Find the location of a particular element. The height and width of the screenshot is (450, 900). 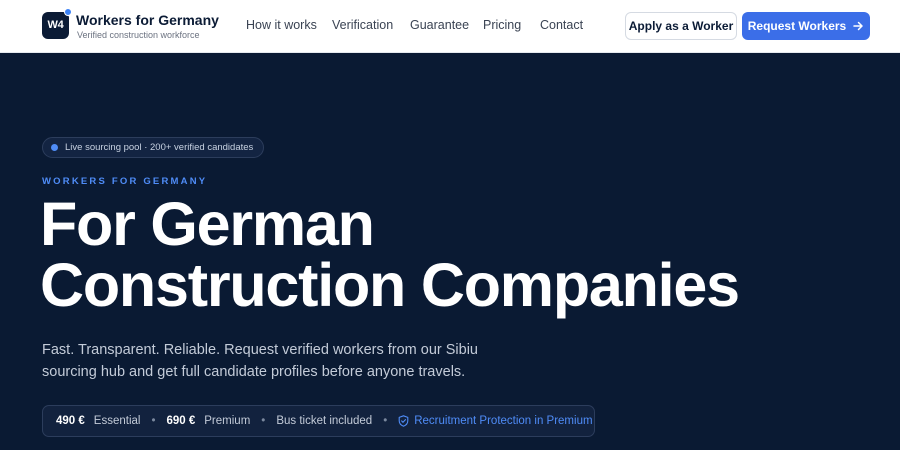

apply-as-worker-button: Apply as a Worker is located at coordinates (681, 26).